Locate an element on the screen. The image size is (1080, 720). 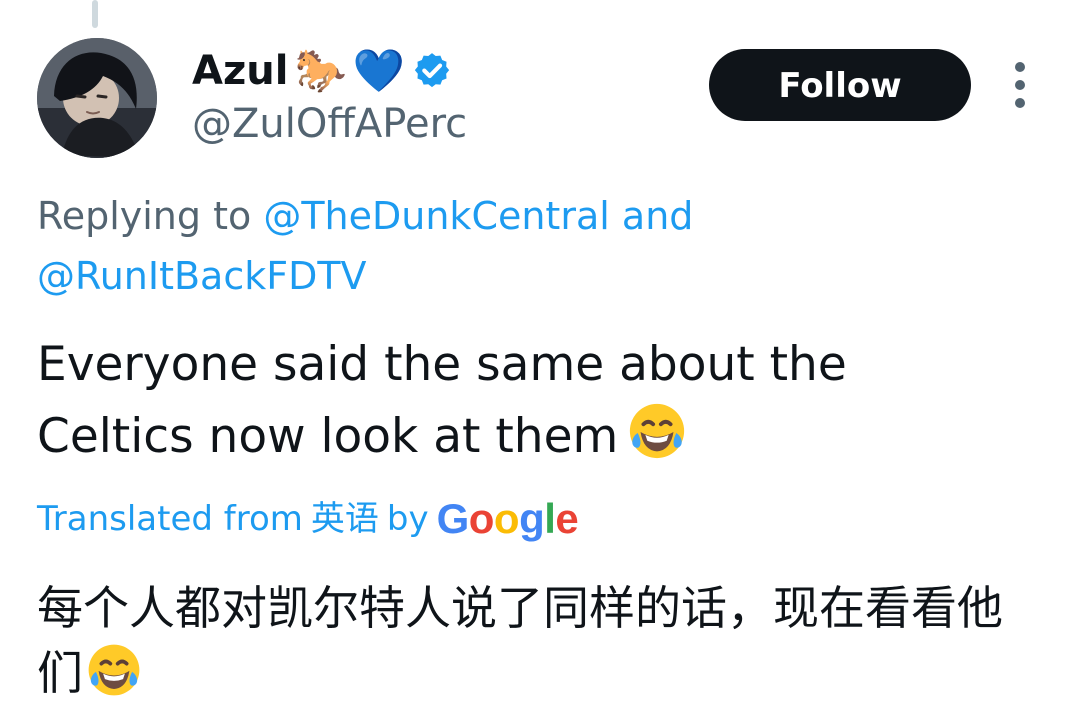
horse-emoji: 🐎 is located at coordinates (320, 70).